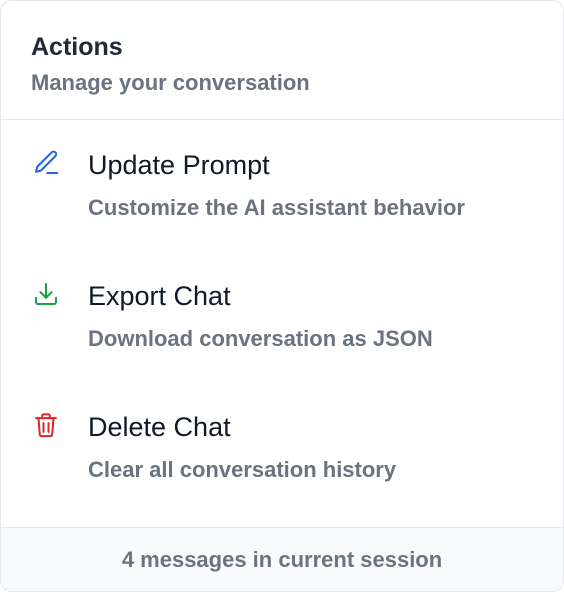 This screenshot has width=564, height=592. I want to click on panel-title: Actions, so click(77, 47).